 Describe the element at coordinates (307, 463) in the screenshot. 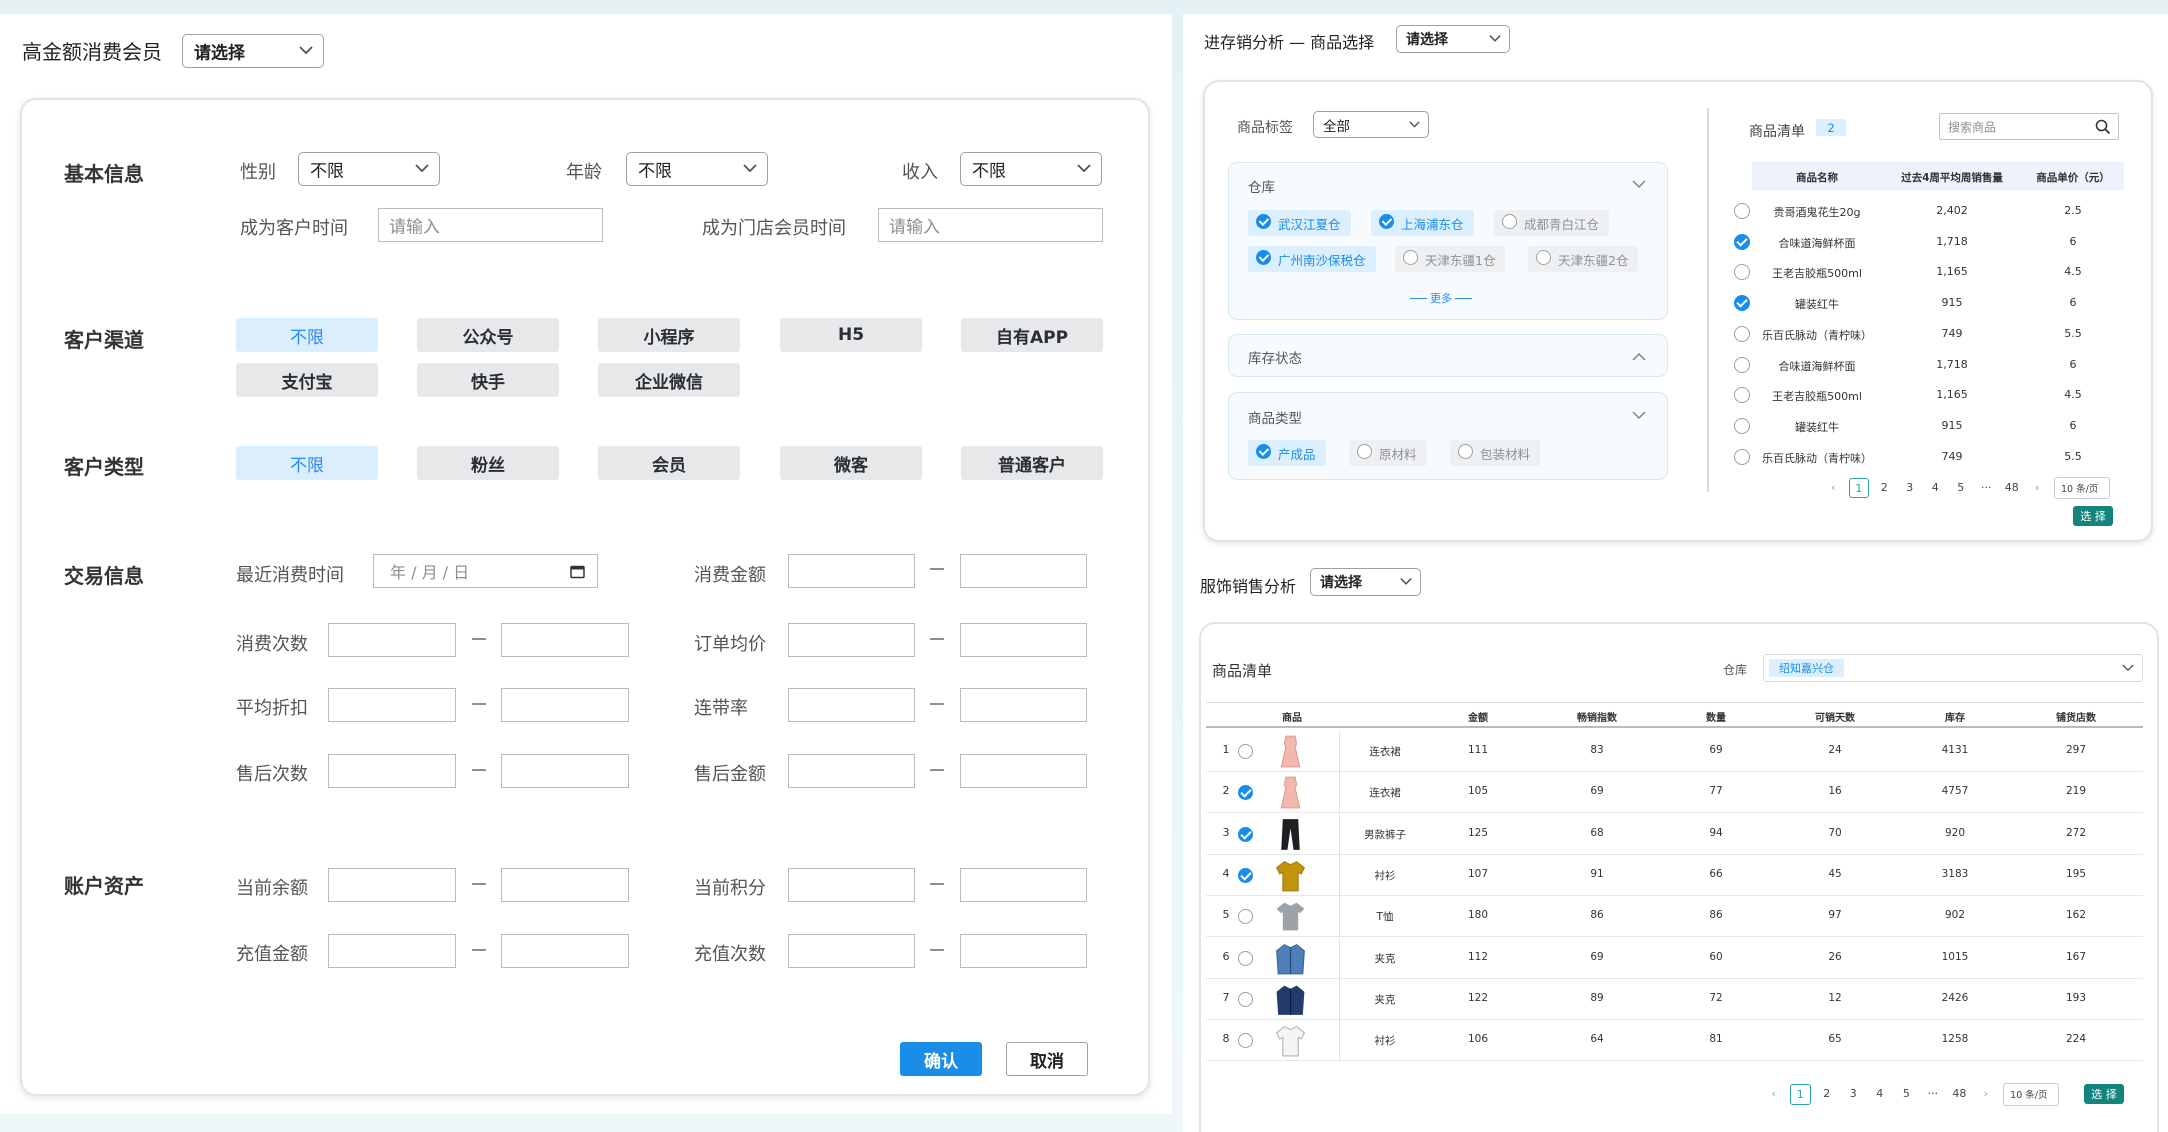

I see `type-chip-unlimited: 不限` at that location.